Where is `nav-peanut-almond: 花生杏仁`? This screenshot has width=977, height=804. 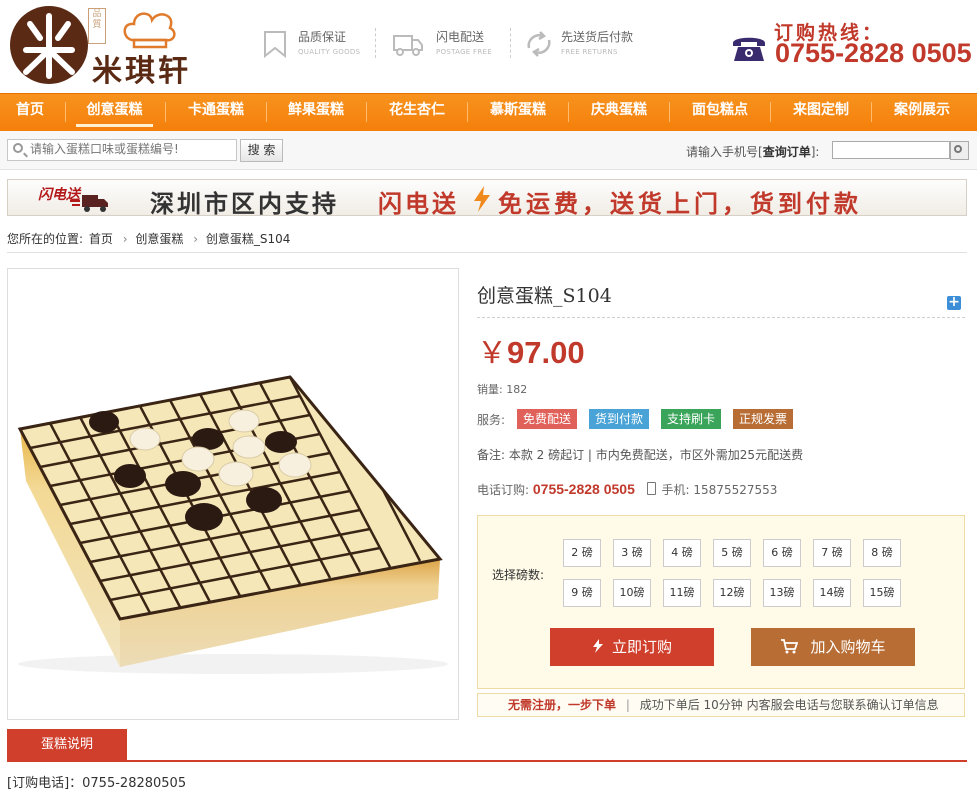 nav-peanut-almond: 花生杏仁 is located at coordinates (417, 112).